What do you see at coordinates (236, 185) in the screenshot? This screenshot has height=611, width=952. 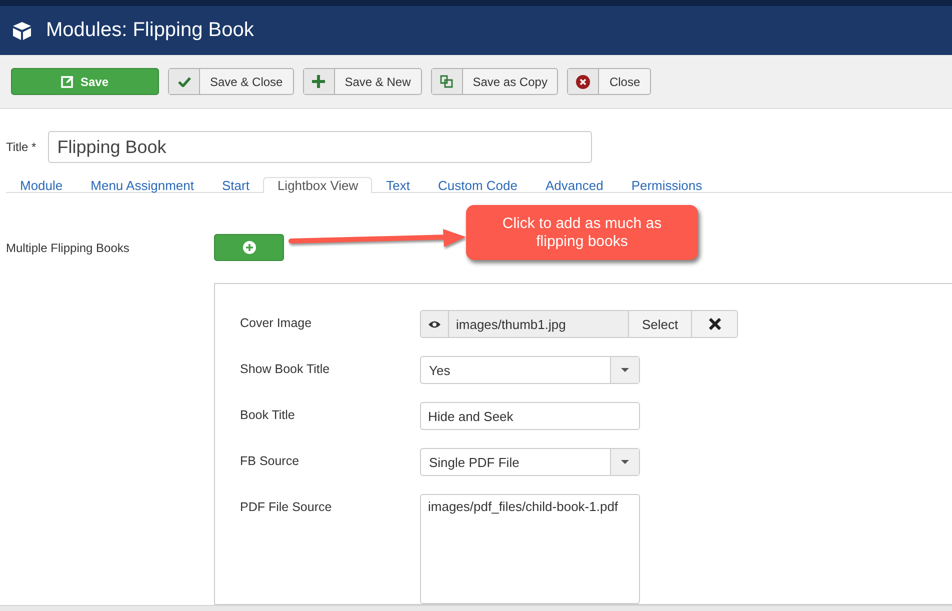 I see `tab: Start` at bounding box center [236, 185].